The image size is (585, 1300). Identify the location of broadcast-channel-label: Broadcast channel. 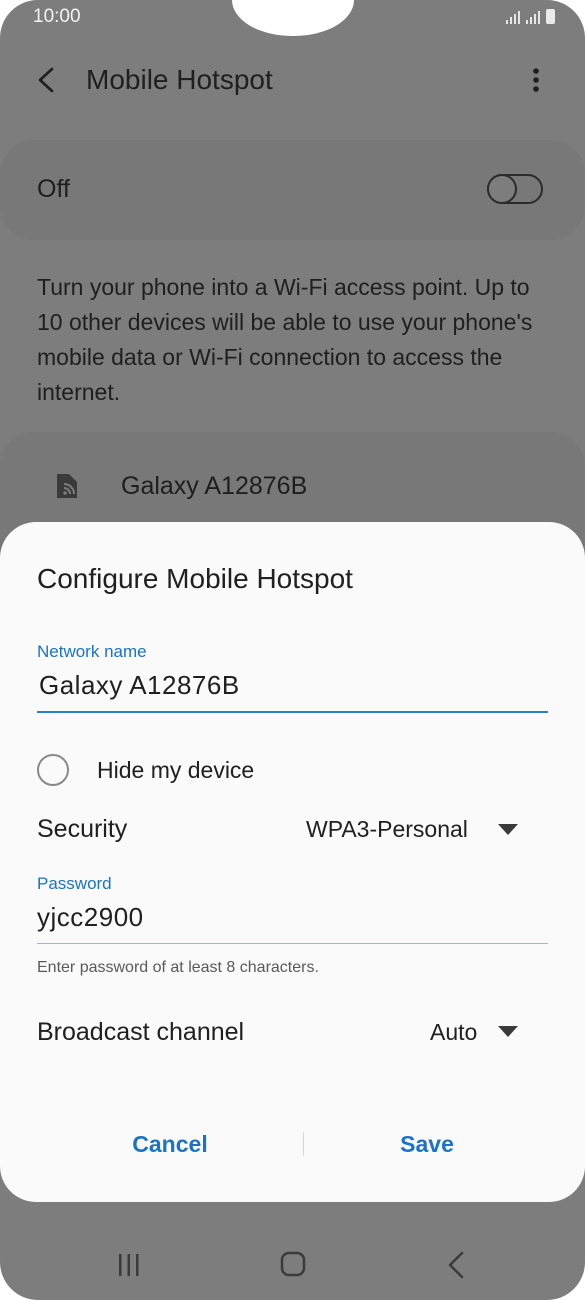
(141, 1032).